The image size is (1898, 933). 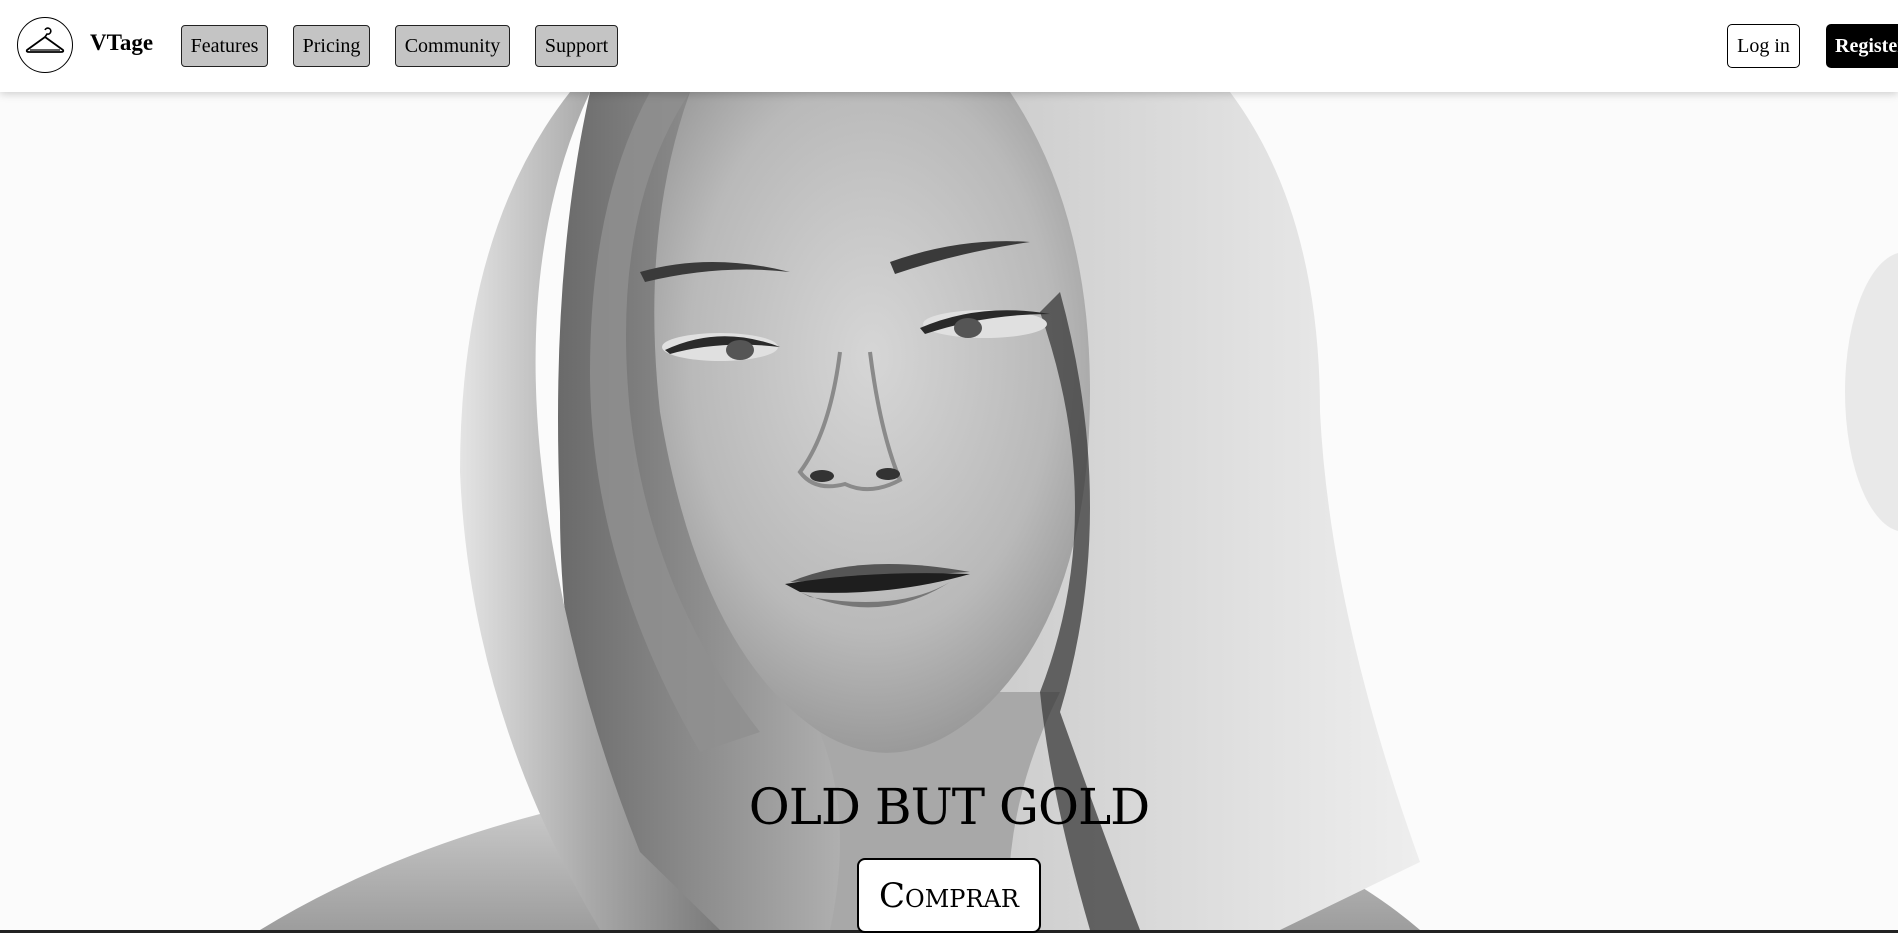 I want to click on nav-community-button: Community, so click(x=452, y=46).